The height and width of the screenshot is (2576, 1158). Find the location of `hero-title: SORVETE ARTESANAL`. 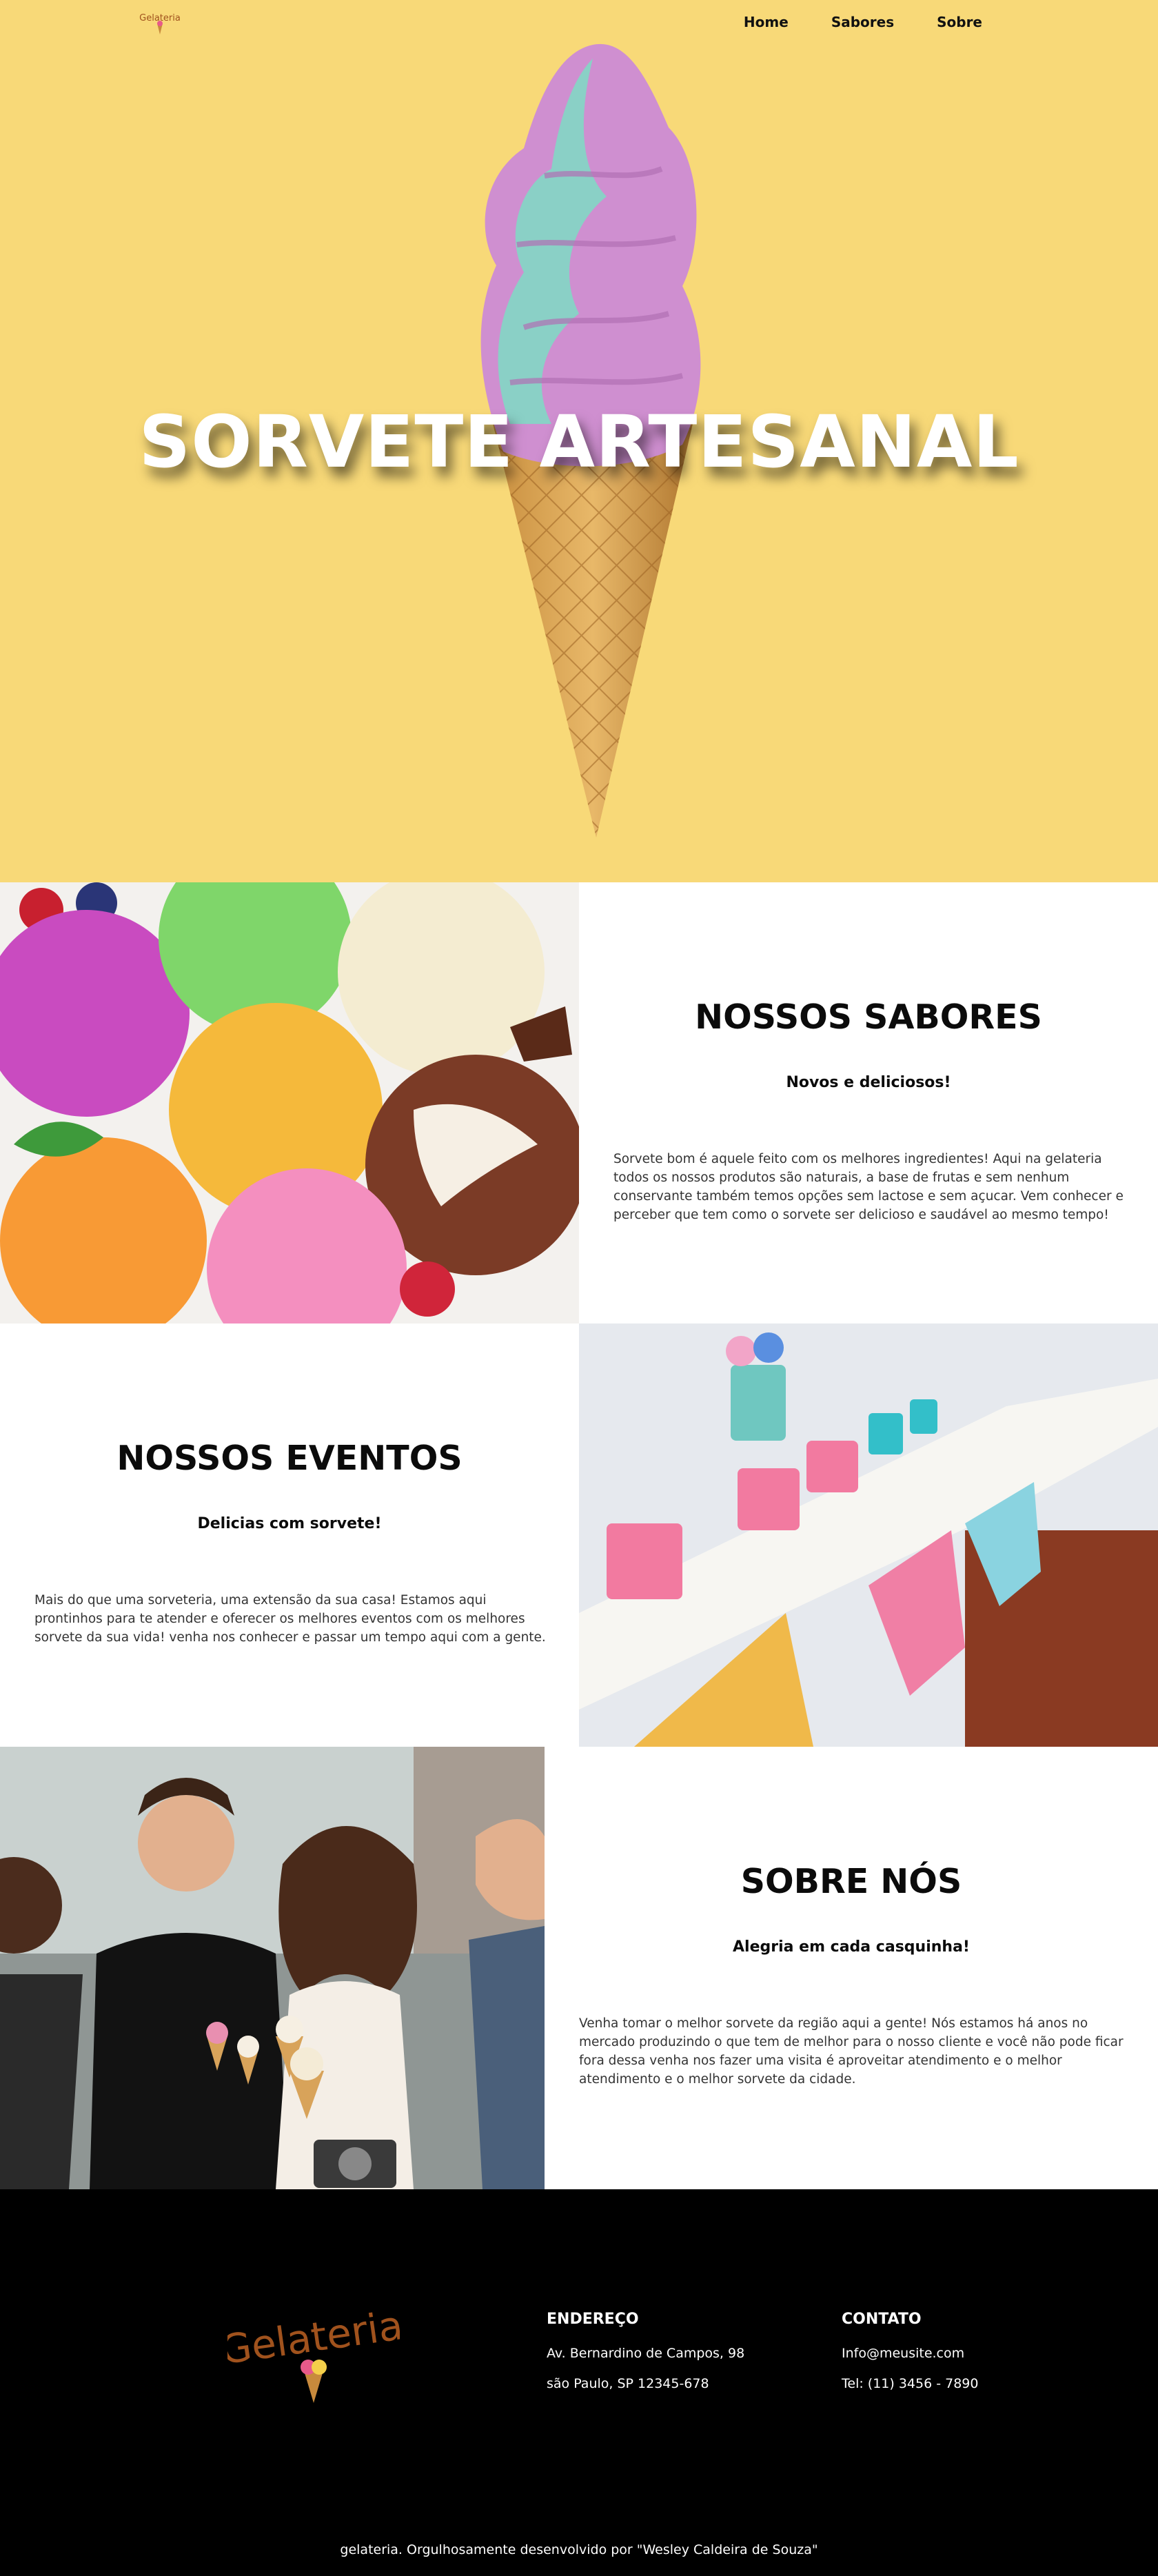

hero-title: SORVETE ARTESANAL is located at coordinates (579, 442).